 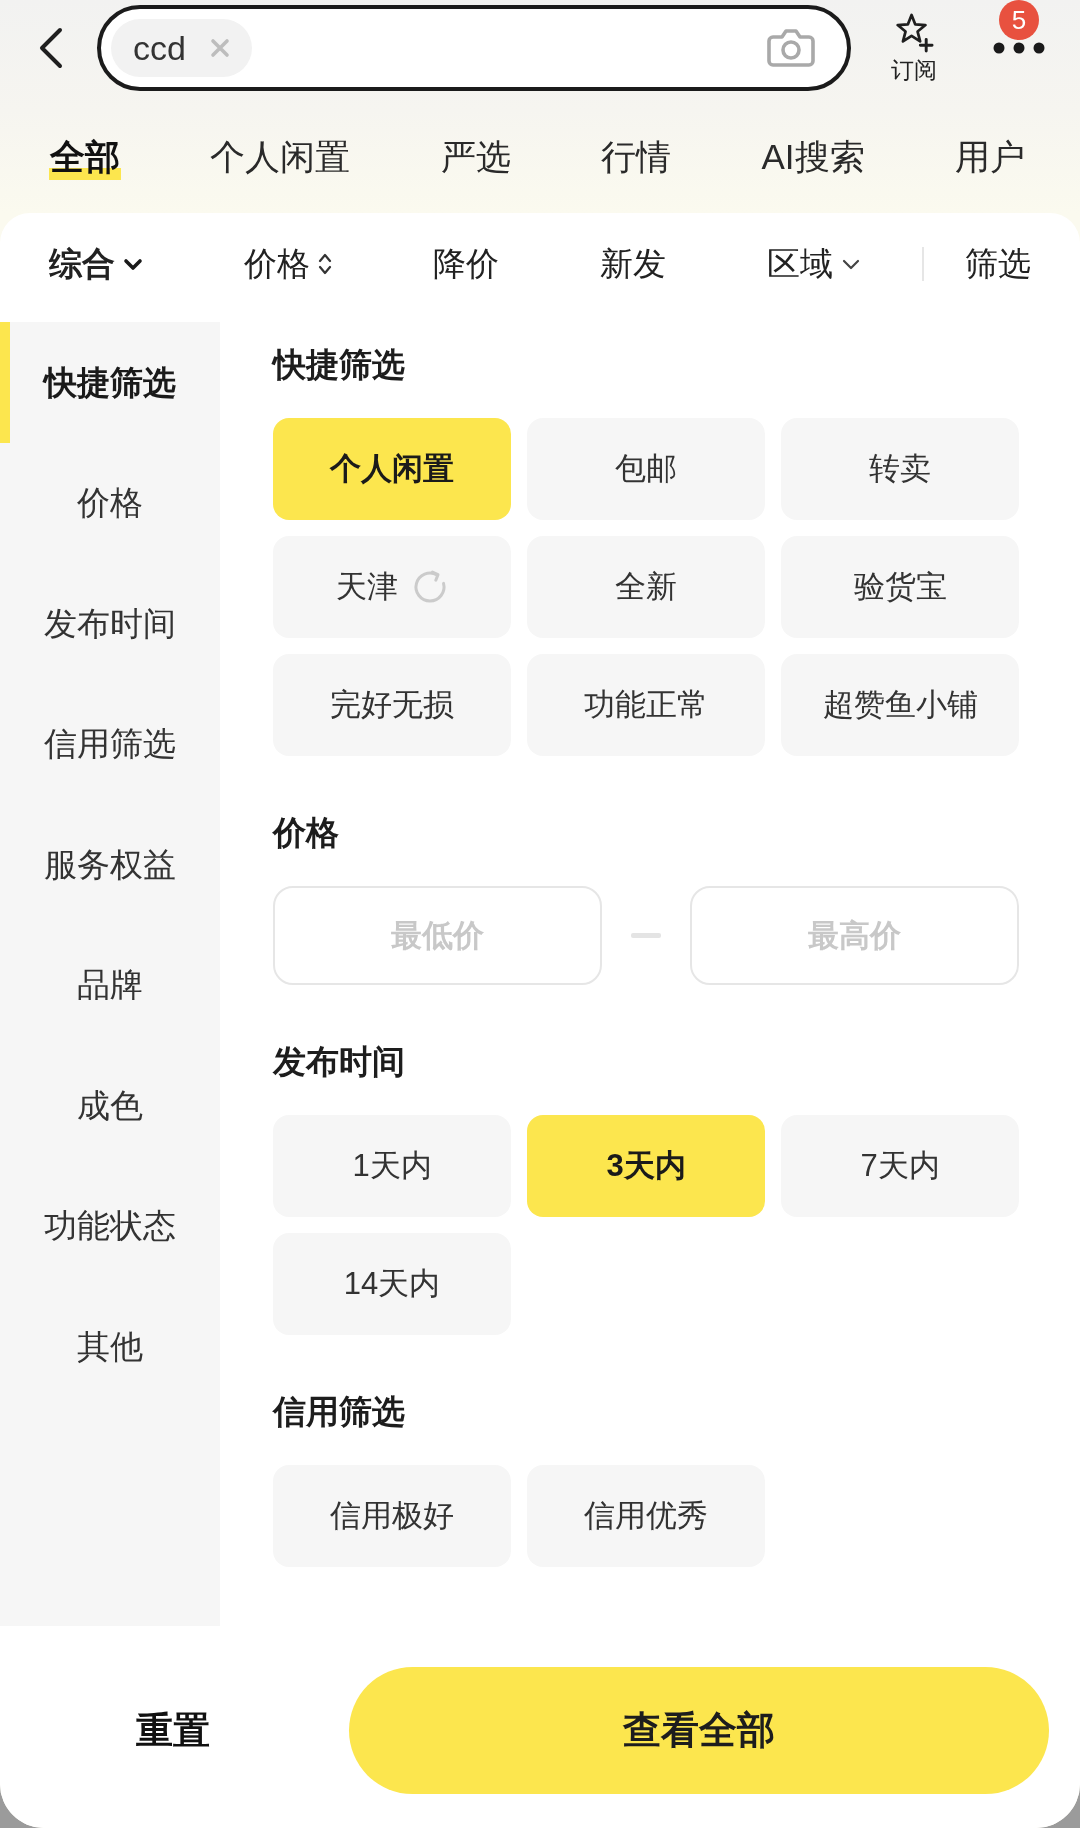 I want to click on back-icon, so click(x=51, y=48).